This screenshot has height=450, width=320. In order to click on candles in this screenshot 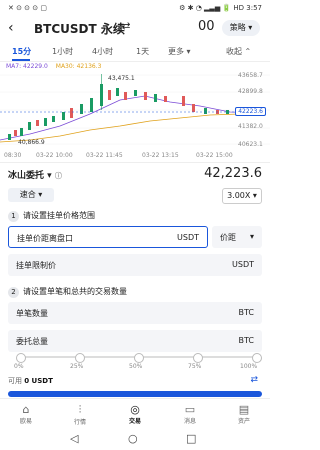, I will do `click(118, 107)`.